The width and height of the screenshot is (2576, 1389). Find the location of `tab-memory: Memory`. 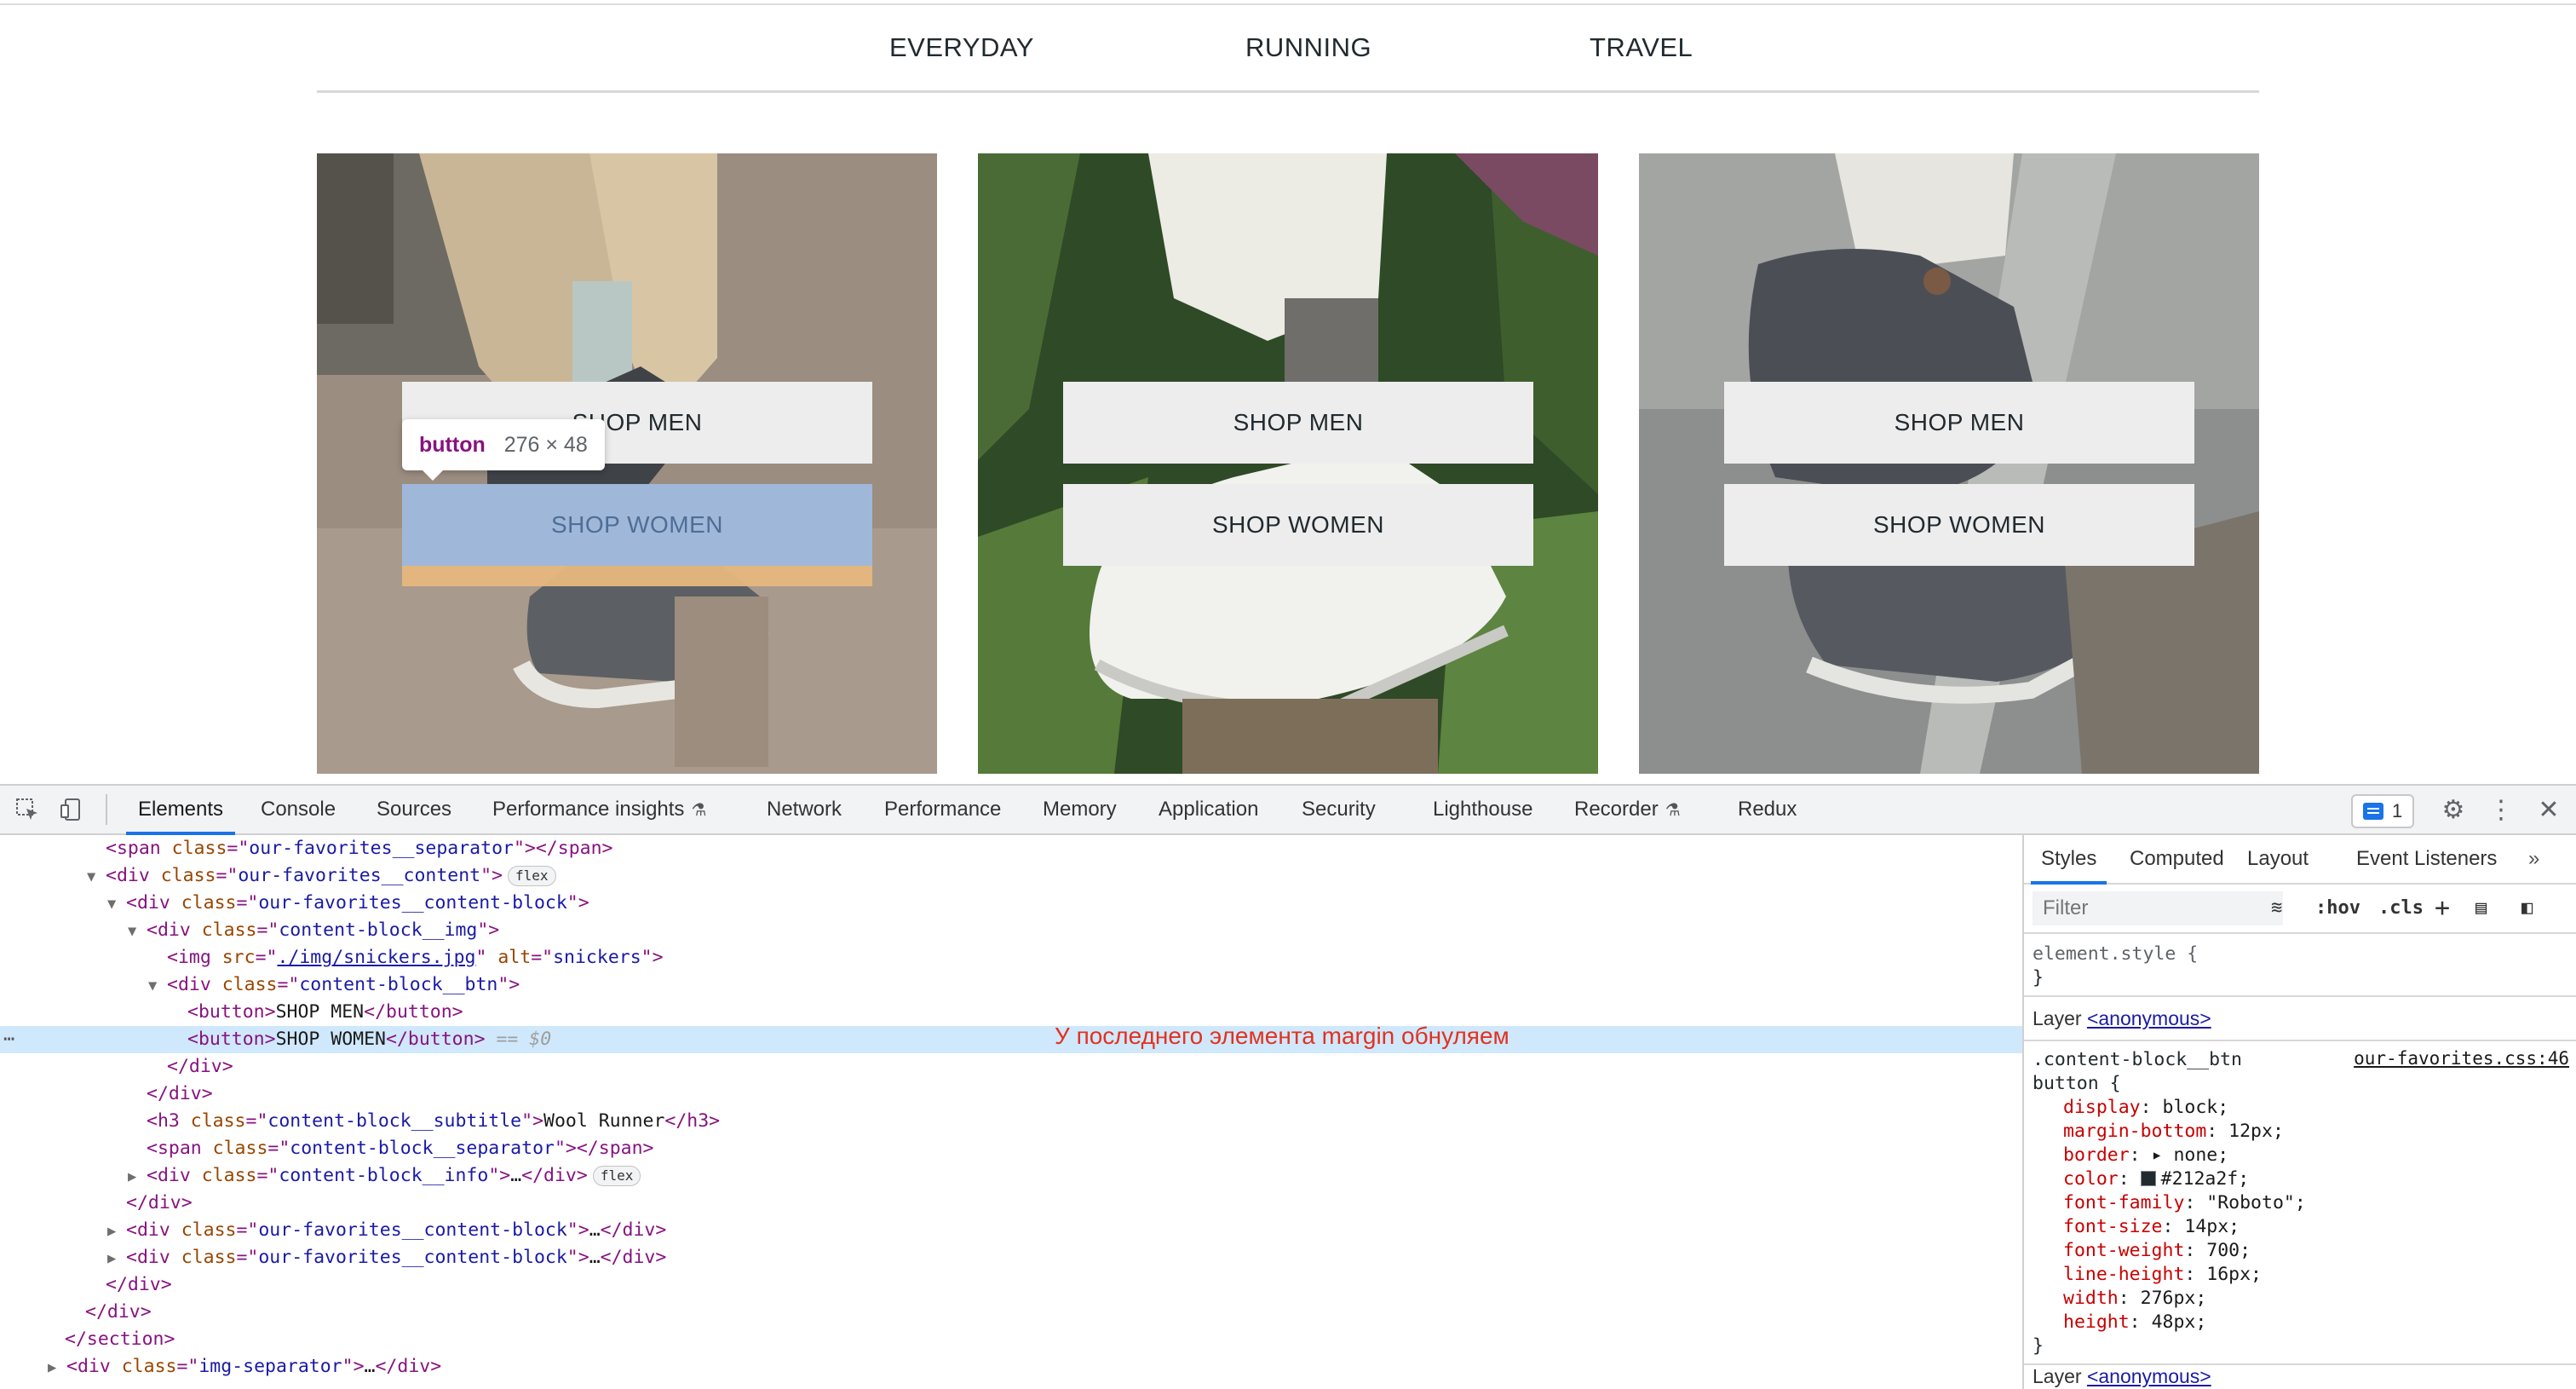

tab-memory: Memory is located at coordinates (1080, 809).